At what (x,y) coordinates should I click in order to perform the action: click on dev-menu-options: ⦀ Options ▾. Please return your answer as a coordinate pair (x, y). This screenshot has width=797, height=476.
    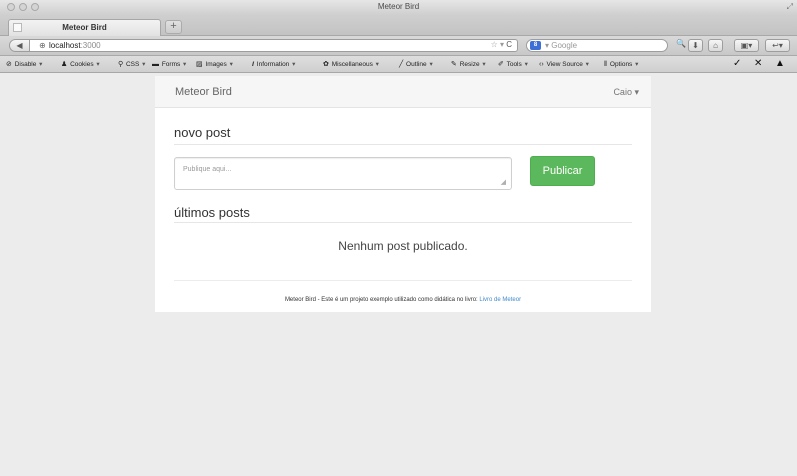
    Looking at the image, I should click on (621, 64).